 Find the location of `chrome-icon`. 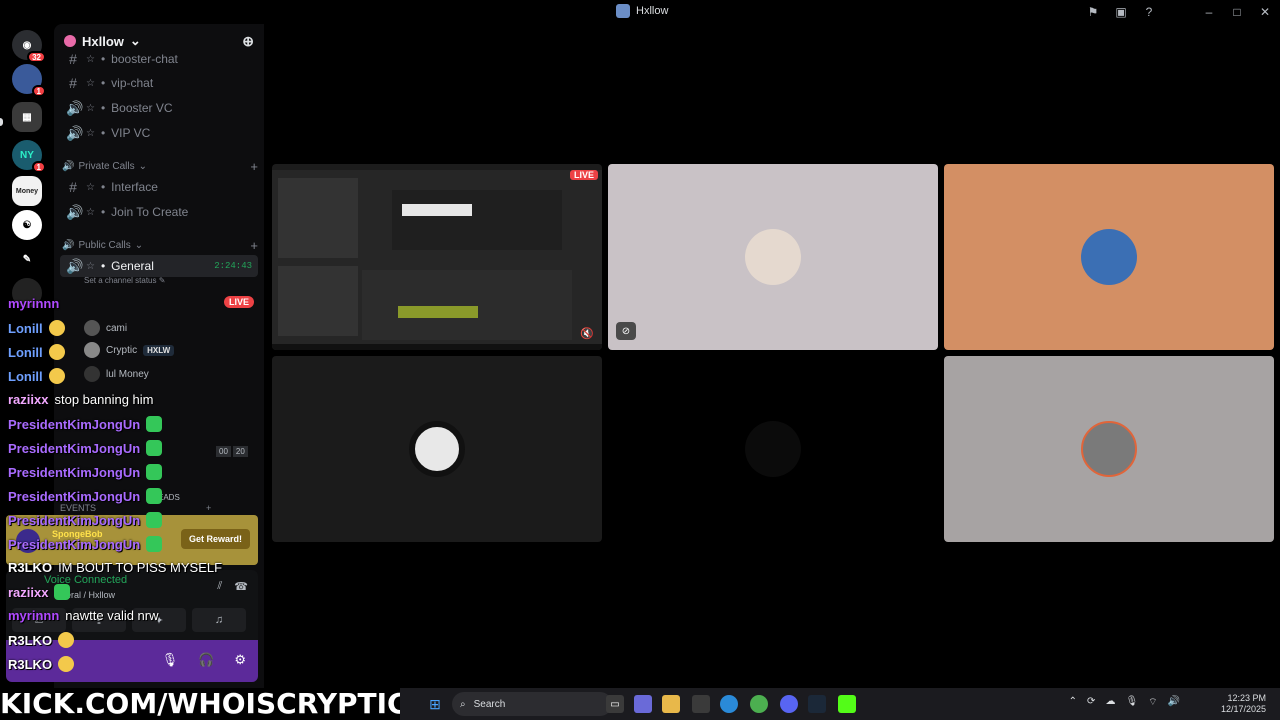

chrome-icon is located at coordinates (759, 704).